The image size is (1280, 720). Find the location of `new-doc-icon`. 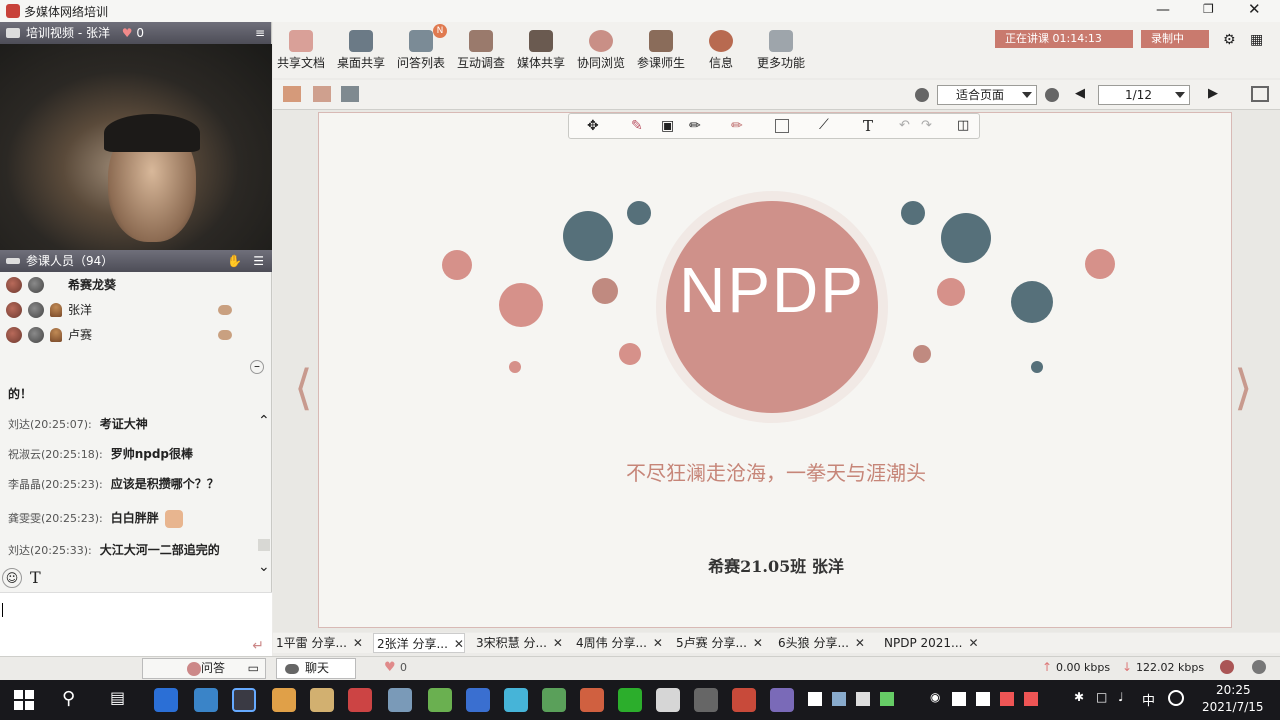

new-doc-icon is located at coordinates (322, 94).